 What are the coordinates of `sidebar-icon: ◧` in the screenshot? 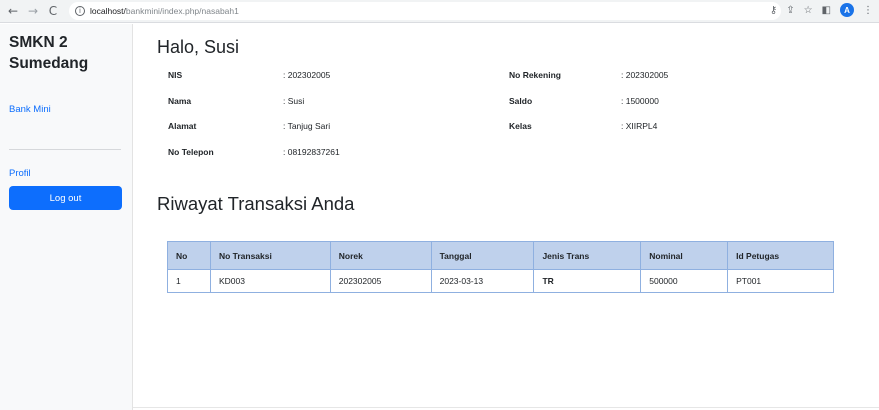 It's located at (826, 10).